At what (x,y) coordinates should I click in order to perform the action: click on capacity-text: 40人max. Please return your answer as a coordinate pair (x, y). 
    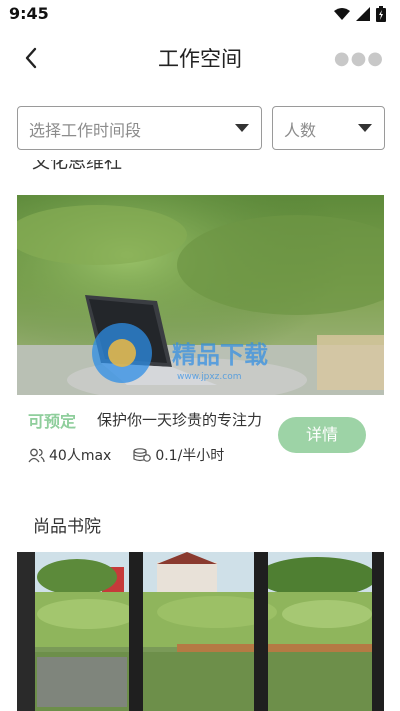
    Looking at the image, I should click on (80, 456).